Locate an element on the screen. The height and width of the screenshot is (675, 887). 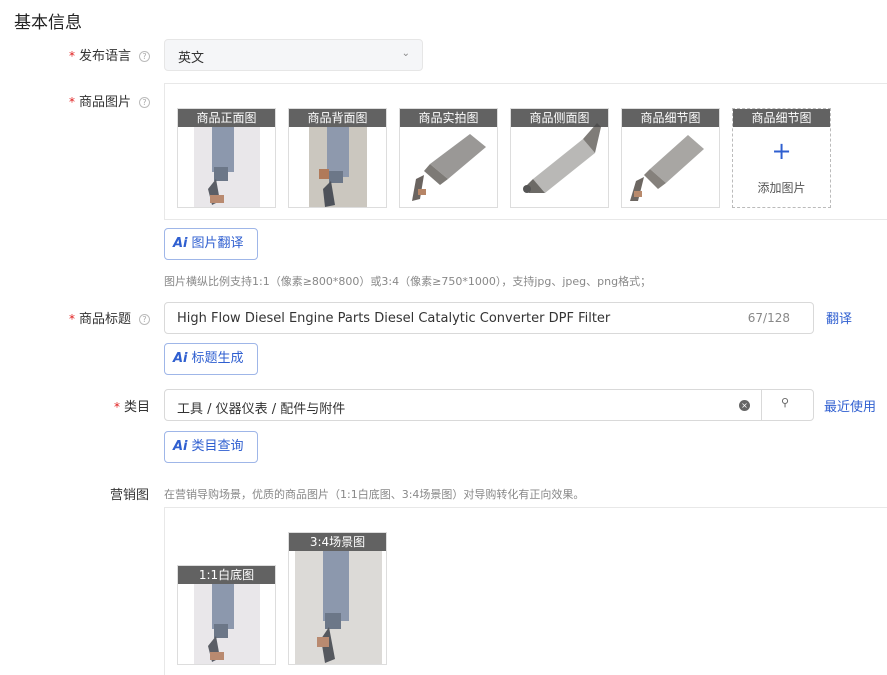
image-caption: 商品侧面图 is located at coordinates (559, 118).